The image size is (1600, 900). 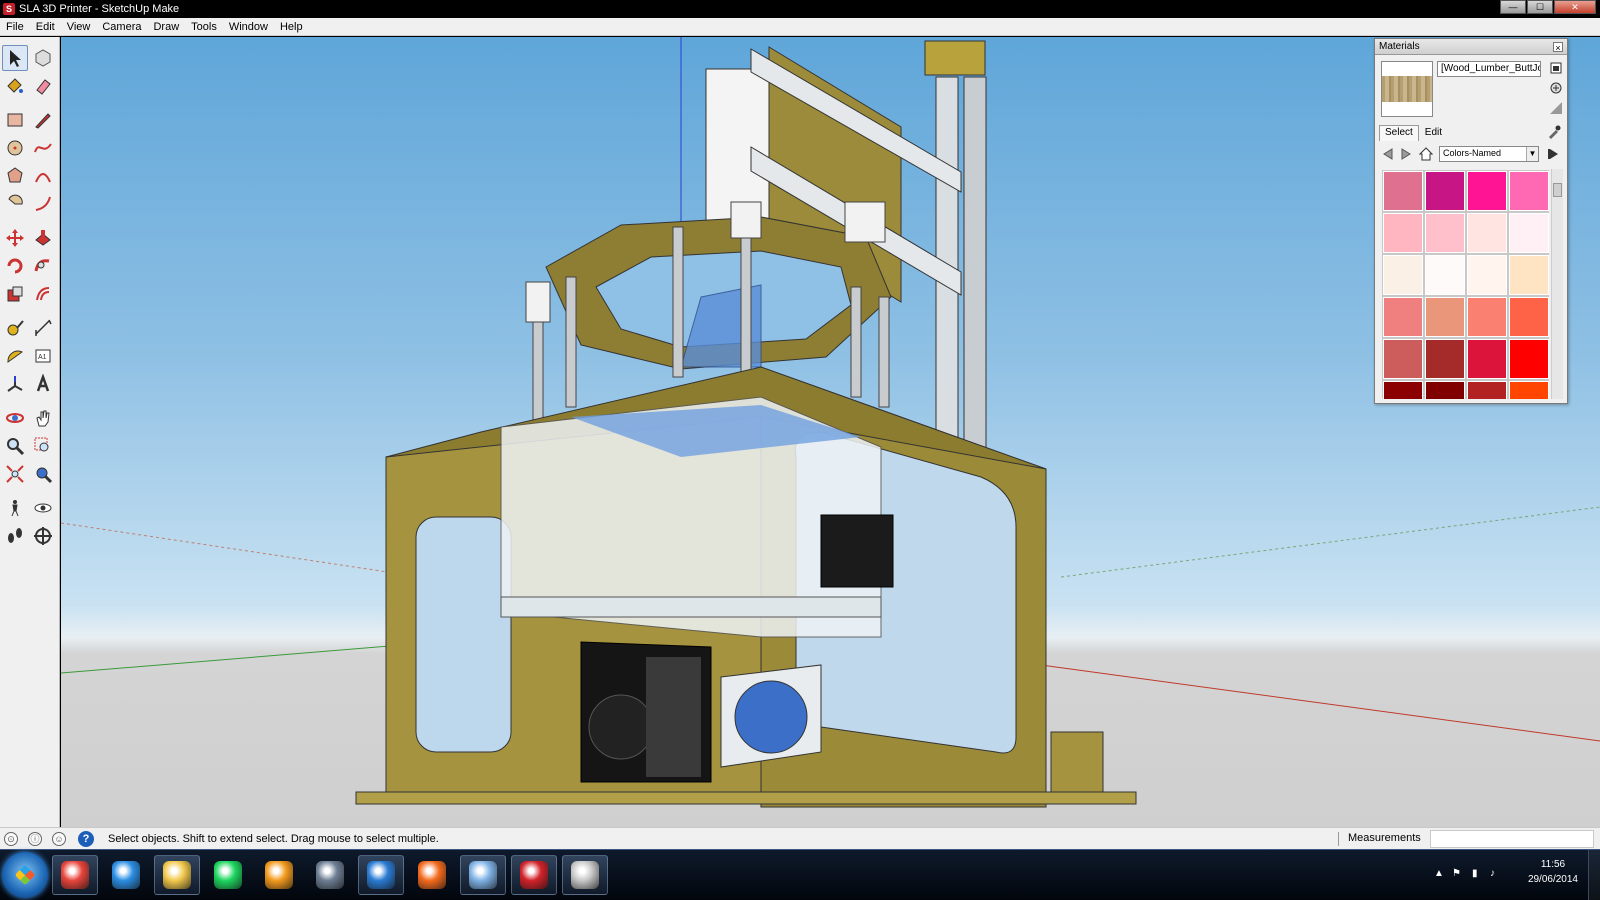 I want to click on line-tool, so click(x=43, y=120).